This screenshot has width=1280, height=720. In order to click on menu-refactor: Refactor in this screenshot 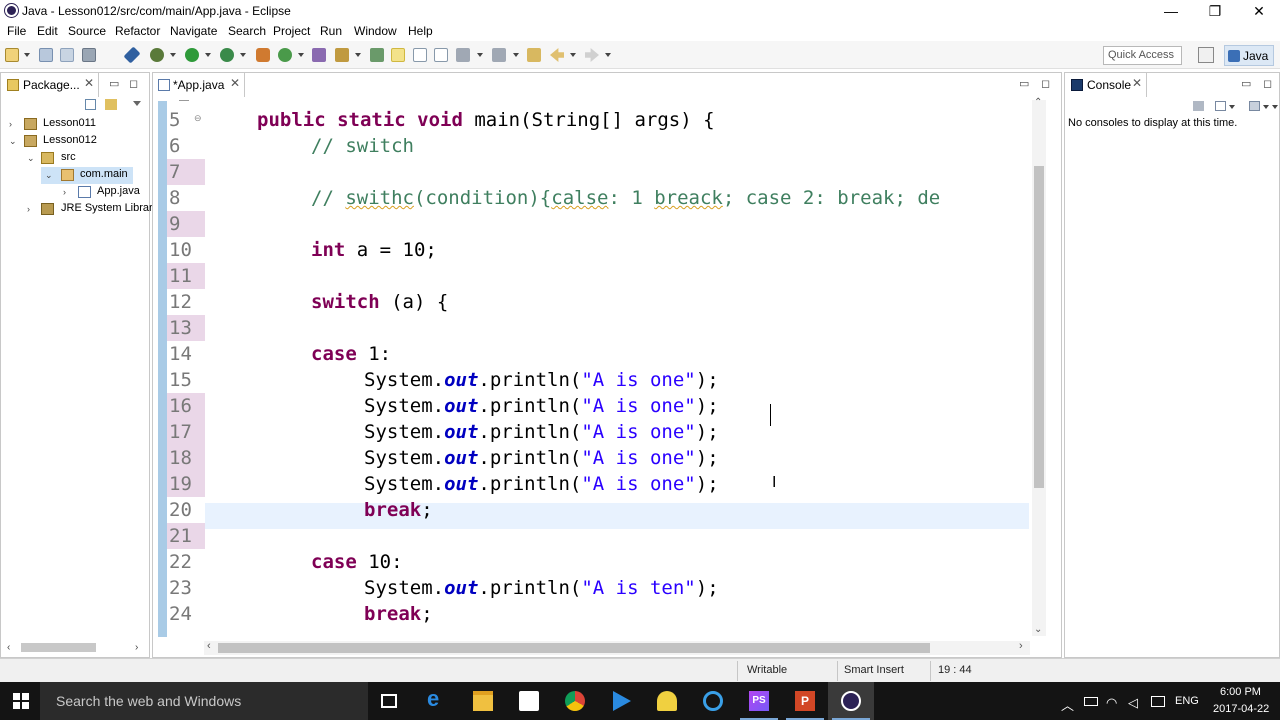, I will do `click(137, 31)`.